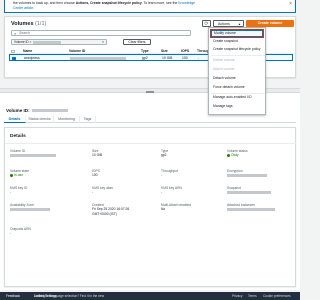 This screenshot has height=300, width=320. I want to click on label-multi-attach: Multi-Attach enabled, so click(176, 205).